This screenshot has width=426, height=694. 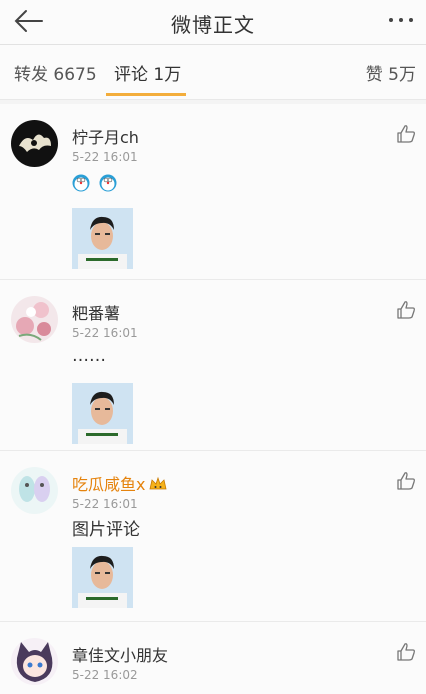 I want to click on top-nav-bar: 微博正文, so click(x=213, y=22).